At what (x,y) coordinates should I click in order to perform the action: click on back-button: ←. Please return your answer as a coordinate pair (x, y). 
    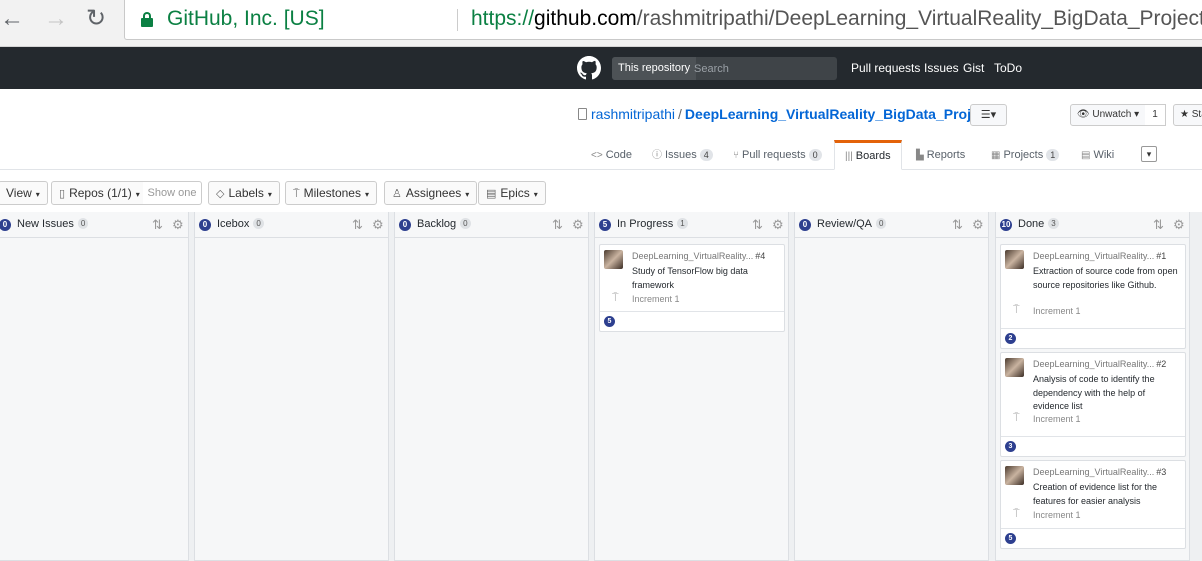
    Looking at the image, I should click on (12, 19).